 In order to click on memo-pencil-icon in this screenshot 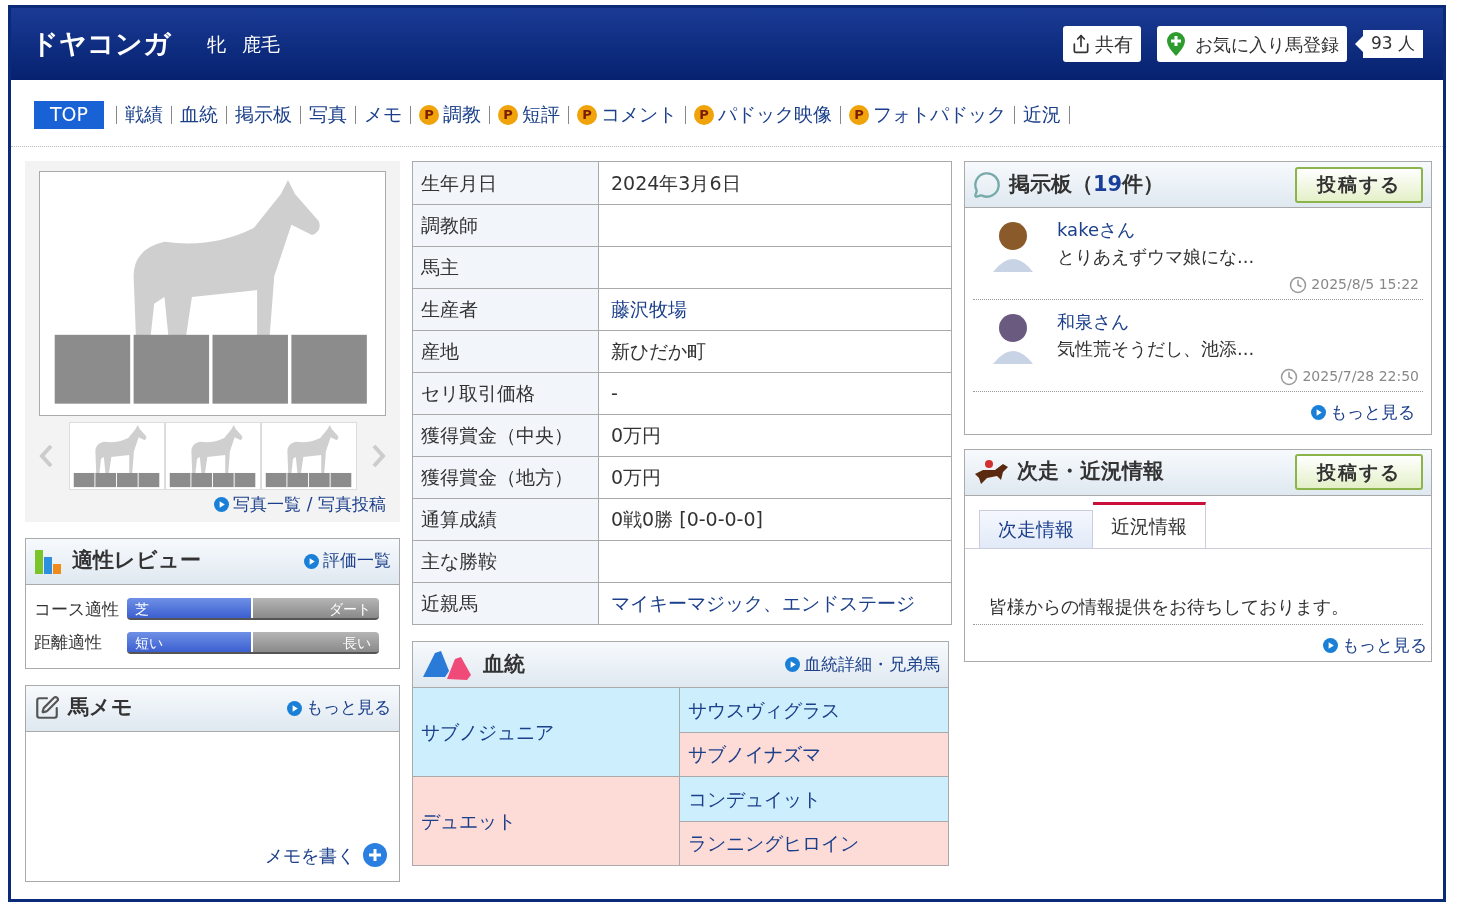, I will do `click(47, 708)`.